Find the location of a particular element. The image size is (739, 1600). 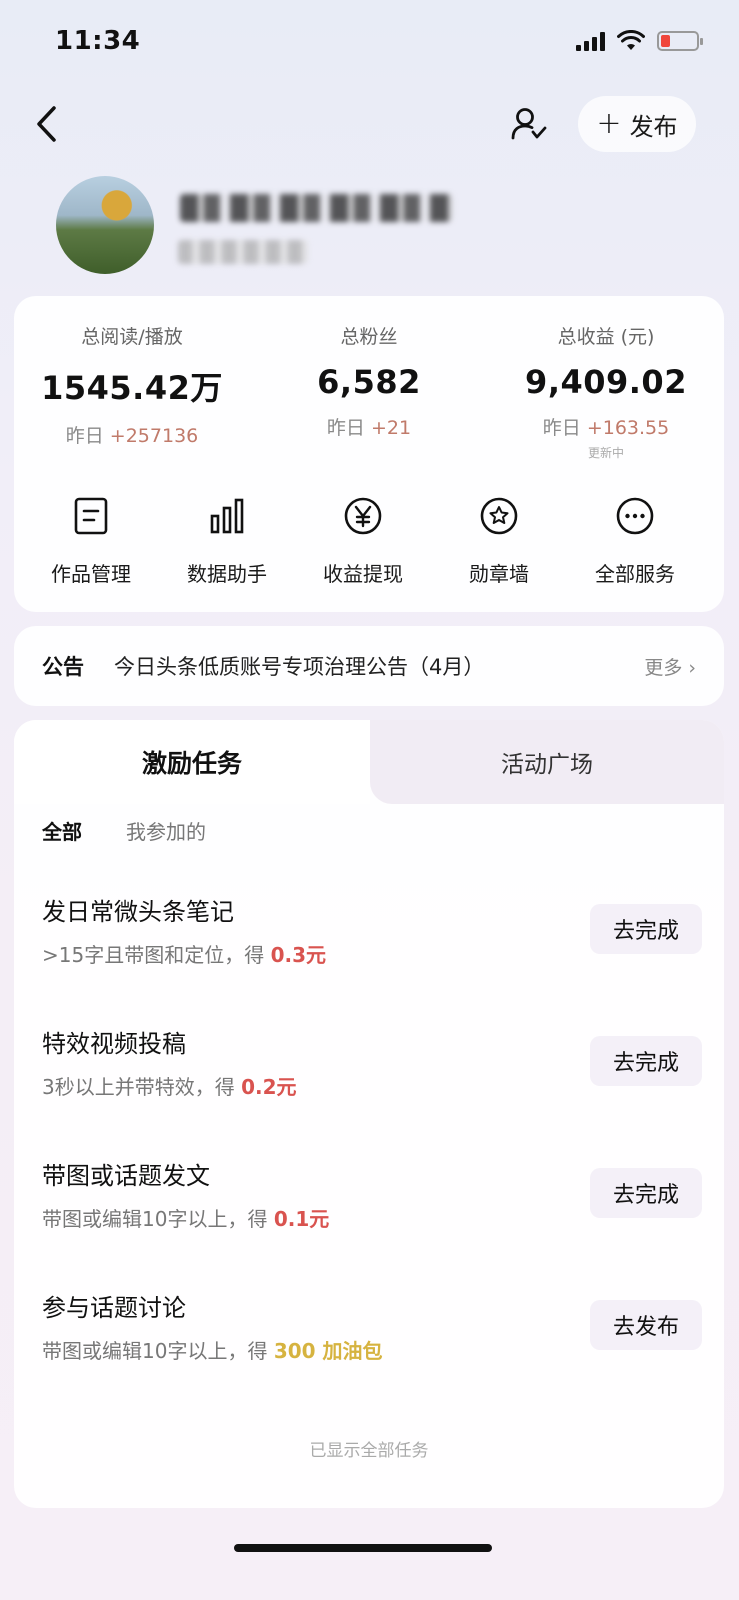

user-check-button is located at coordinates (529, 124).